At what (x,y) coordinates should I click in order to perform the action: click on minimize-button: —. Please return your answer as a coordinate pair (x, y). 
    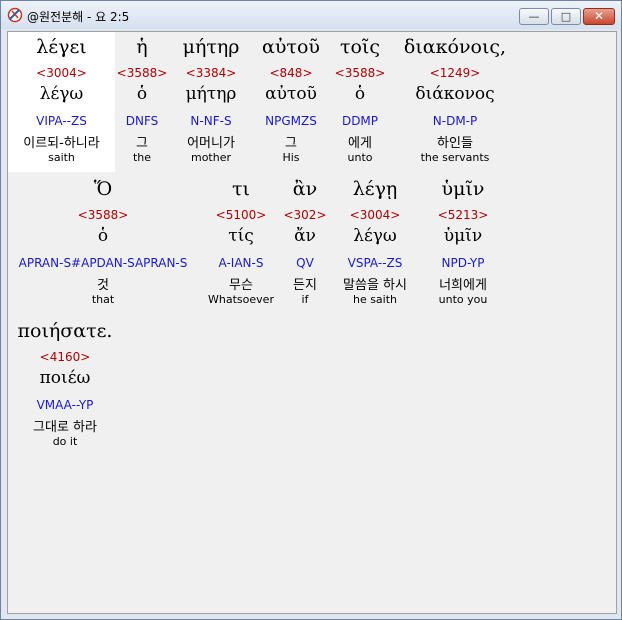
    Looking at the image, I should click on (534, 16).